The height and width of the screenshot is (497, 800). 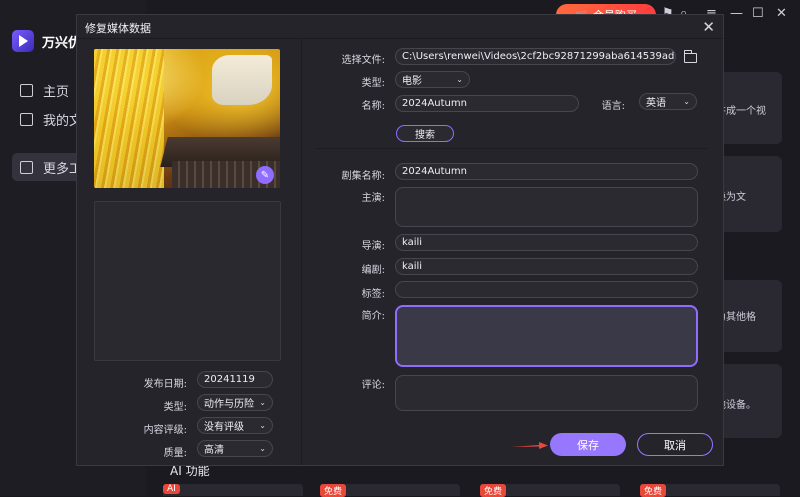 I want to click on comment-textarea, so click(x=546, y=393).